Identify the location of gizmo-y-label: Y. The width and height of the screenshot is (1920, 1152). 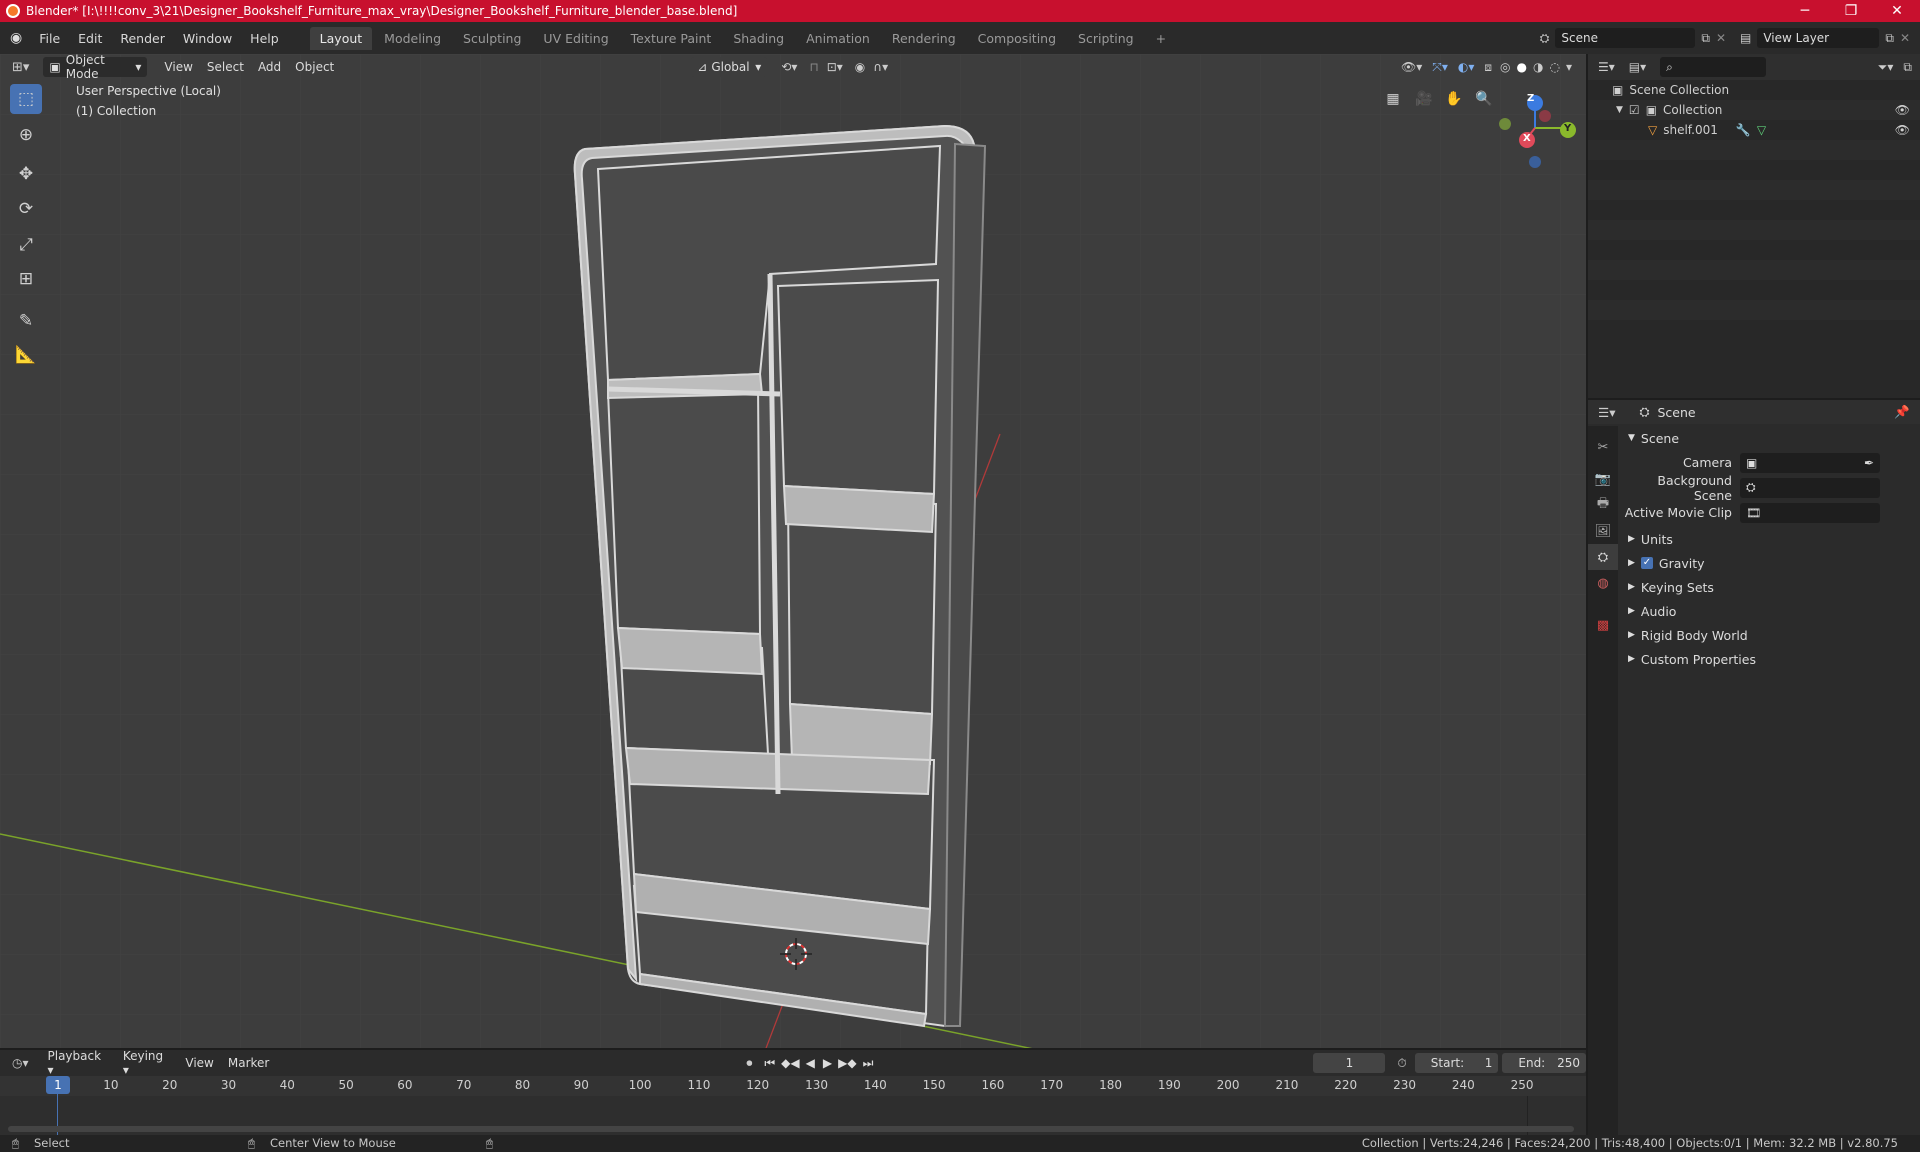
(1567, 128).